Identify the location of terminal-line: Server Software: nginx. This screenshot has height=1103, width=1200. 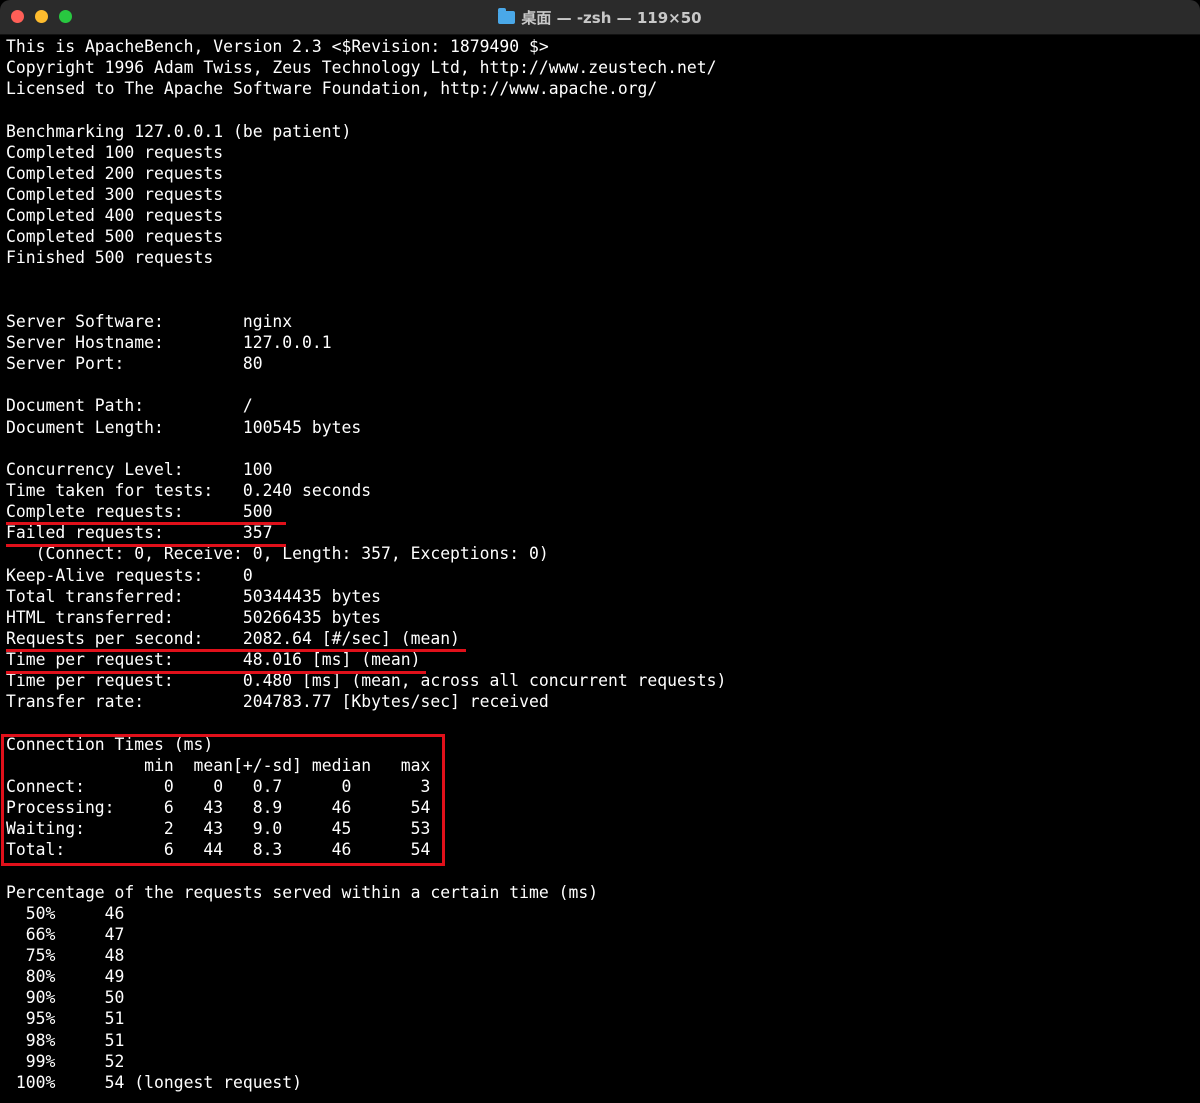
(149, 321).